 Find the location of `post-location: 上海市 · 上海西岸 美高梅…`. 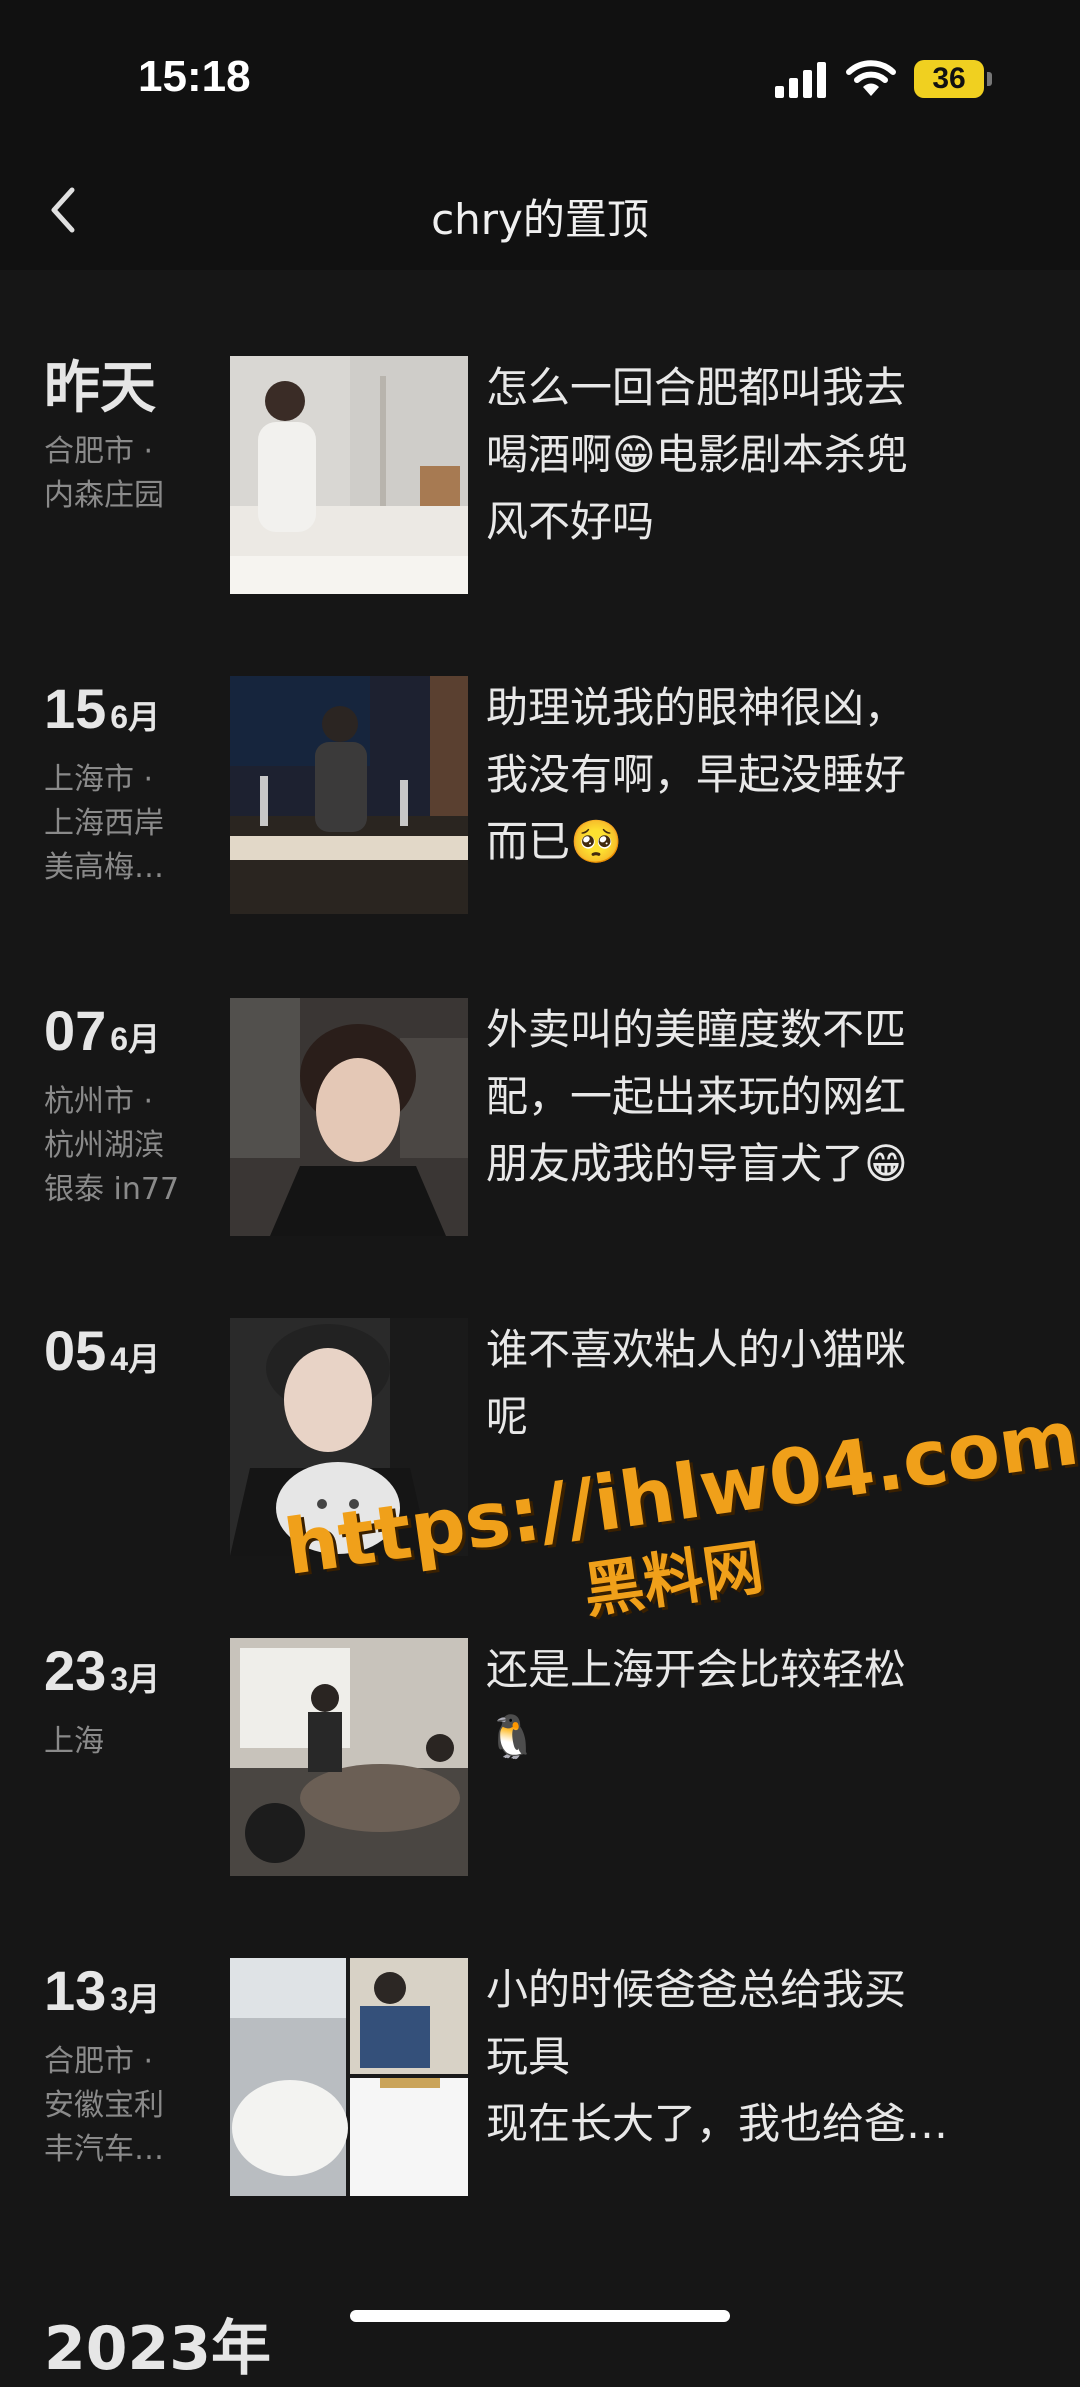

post-location: 上海市 · 上海西岸 美高梅… is located at coordinates (104, 823).